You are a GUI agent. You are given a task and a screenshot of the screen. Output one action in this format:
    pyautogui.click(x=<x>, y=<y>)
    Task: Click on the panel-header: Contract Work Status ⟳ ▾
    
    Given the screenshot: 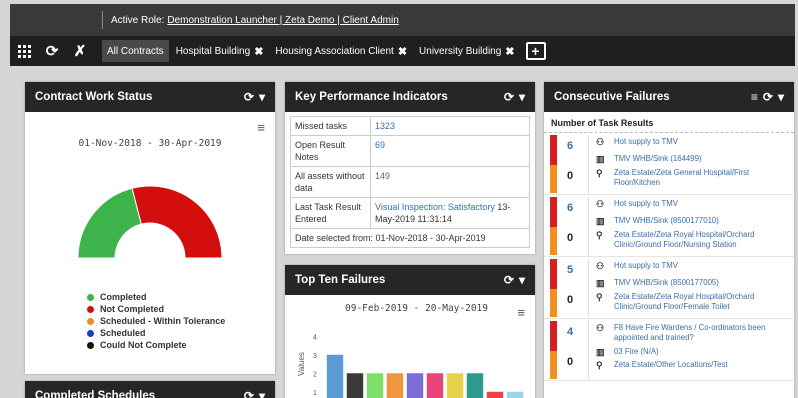 What is the action you would take?
    pyautogui.click(x=150, y=97)
    